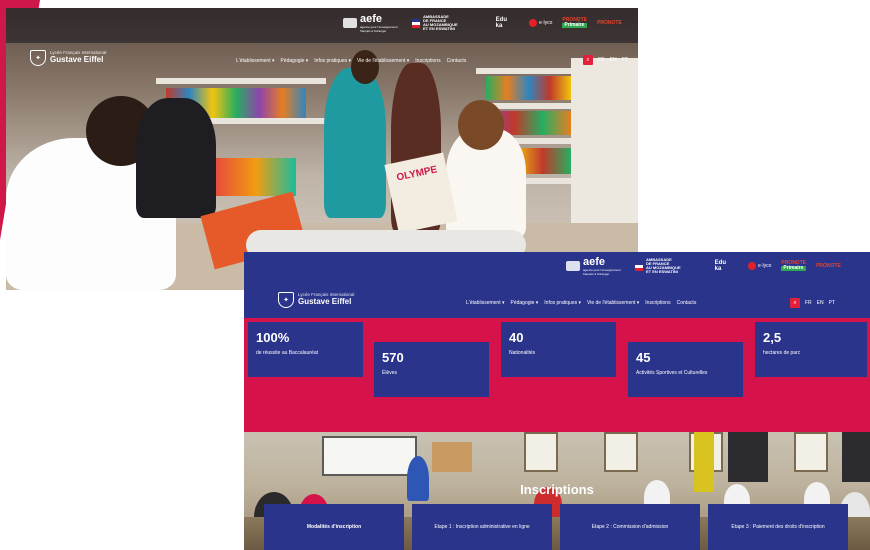  Describe the element at coordinates (643, 357) in the screenshot. I see `stat-value: 45` at that location.